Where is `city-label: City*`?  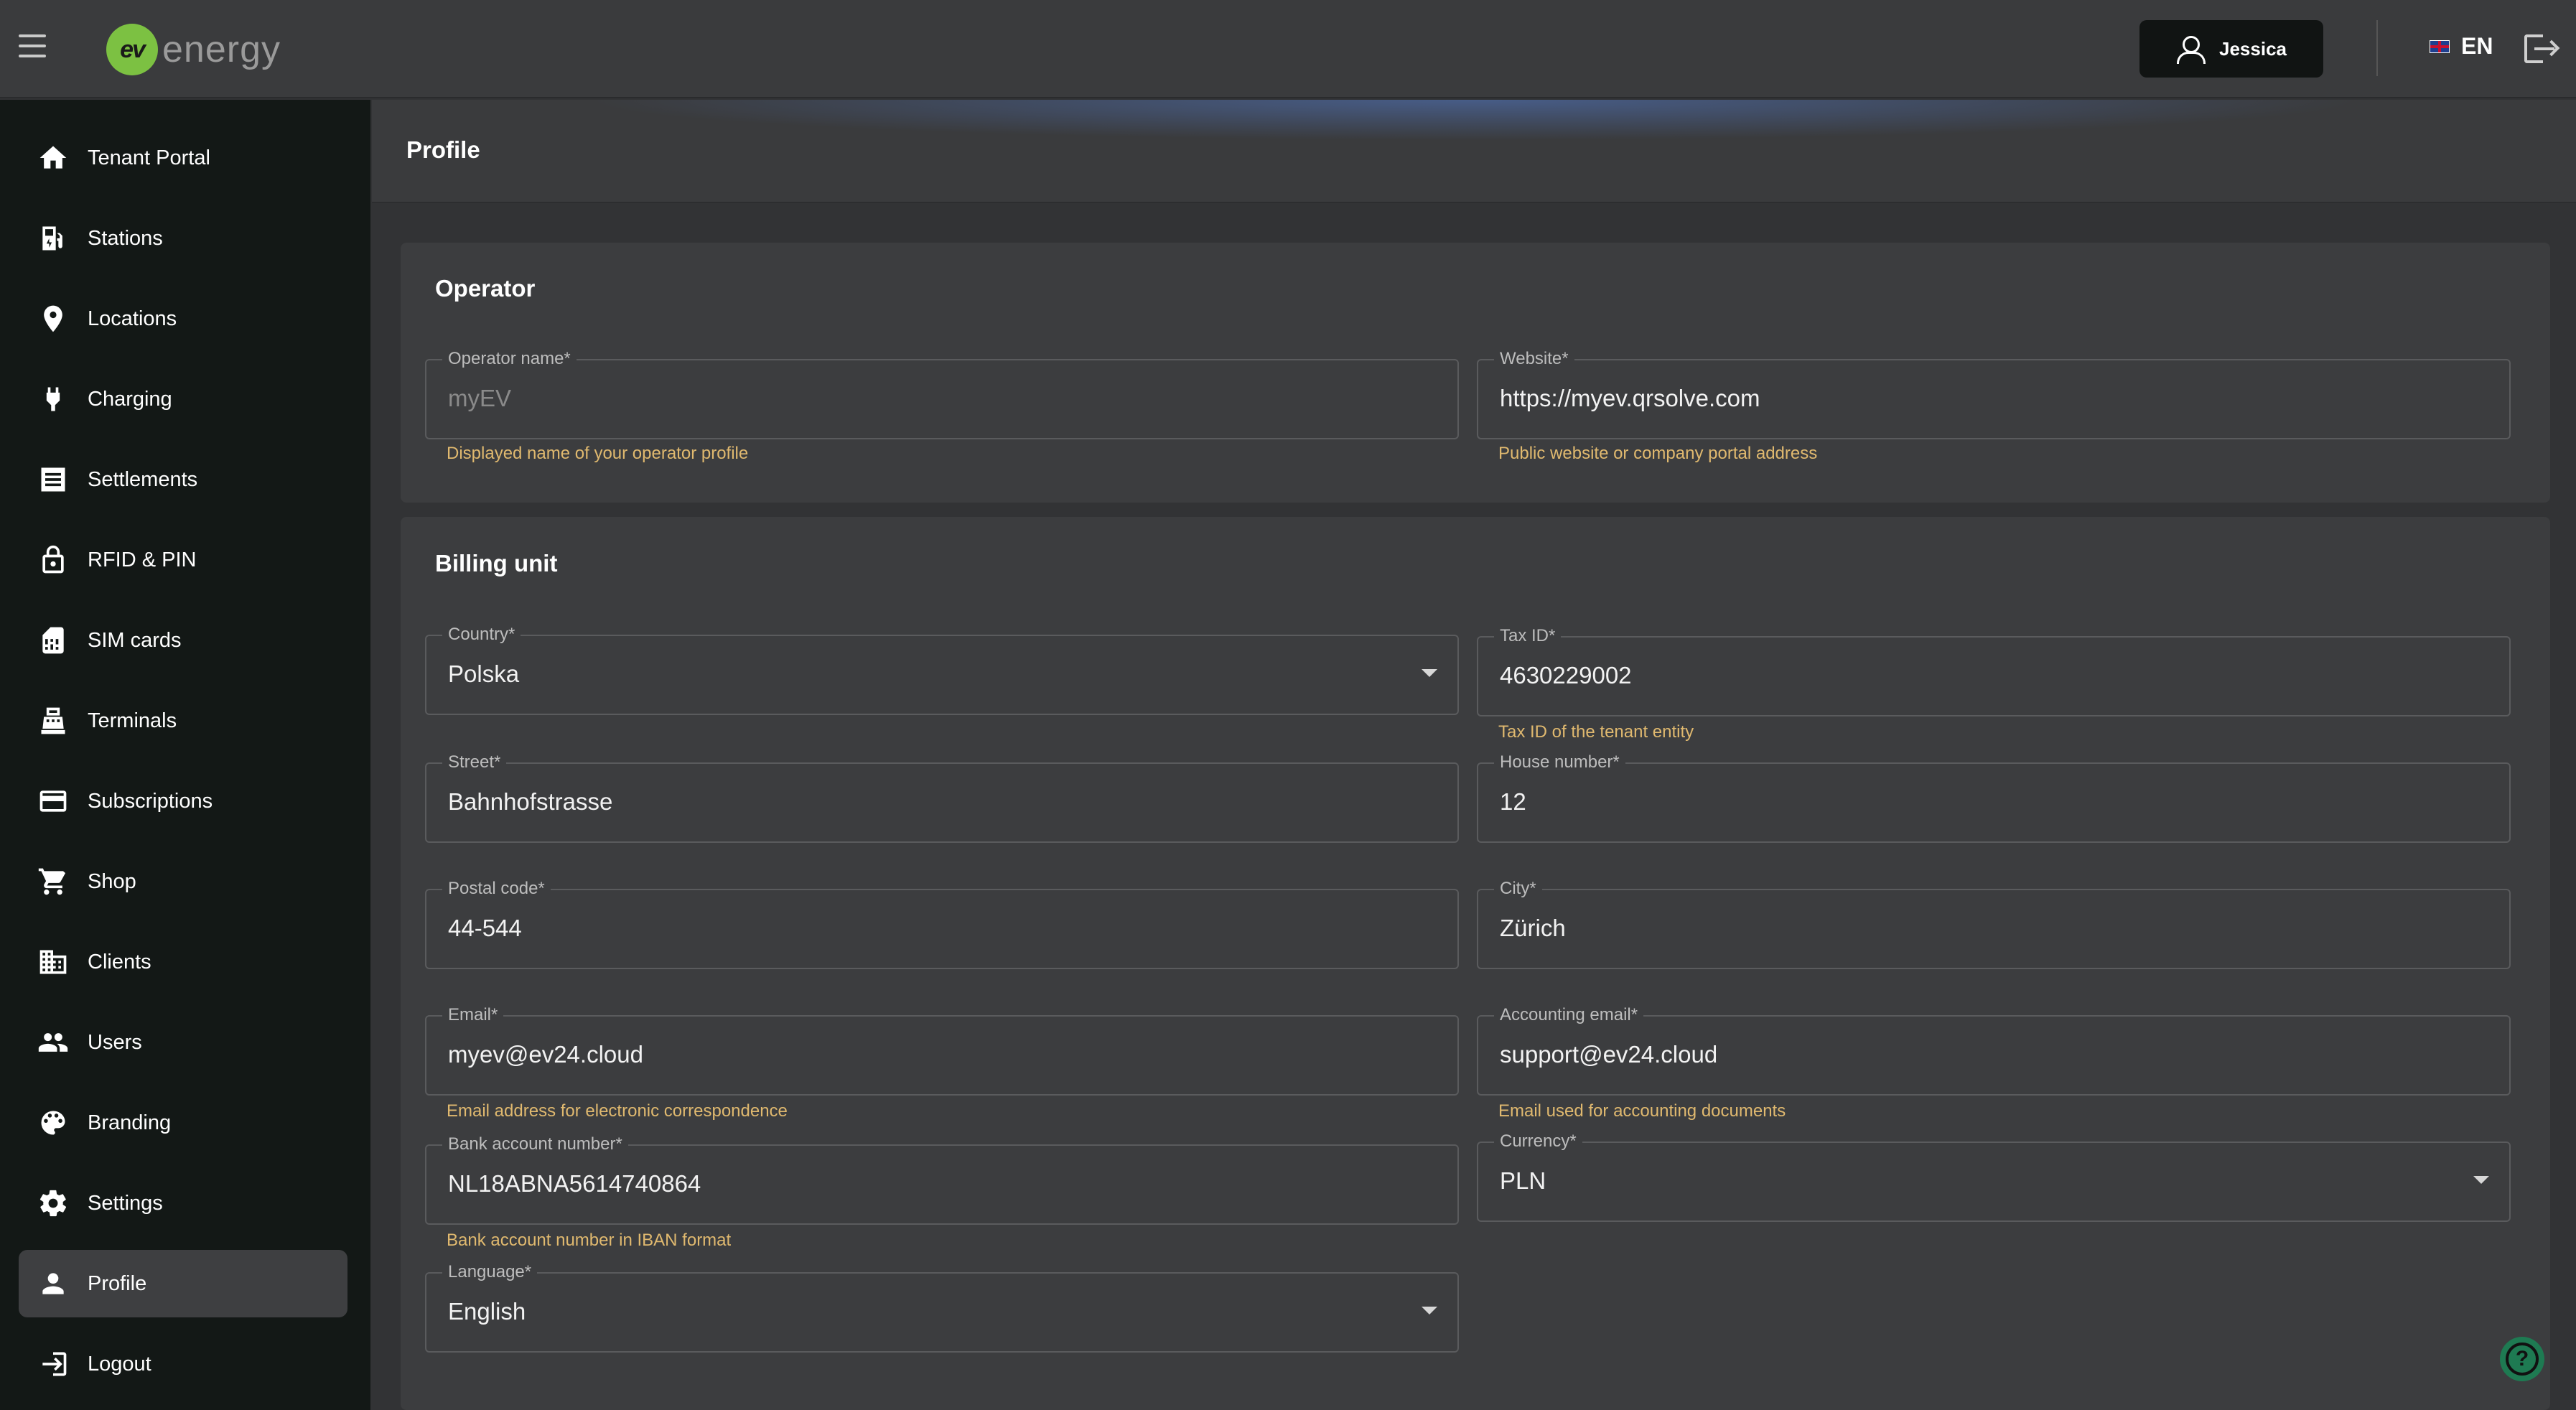 city-label: City* is located at coordinates (1518, 889).